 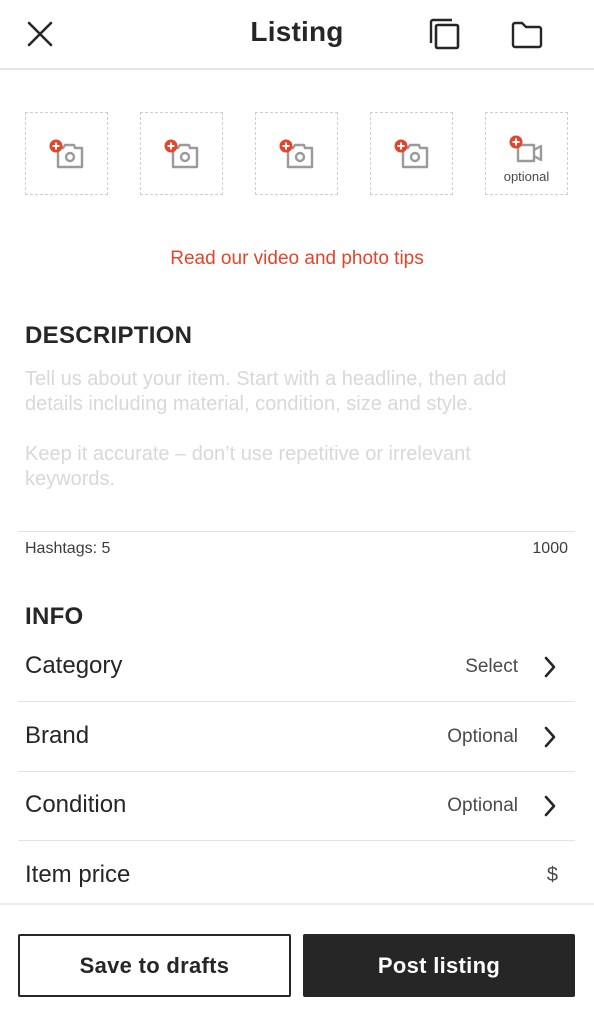 What do you see at coordinates (296, 737) in the screenshot?
I see `brand-row: Brand Optional` at bounding box center [296, 737].